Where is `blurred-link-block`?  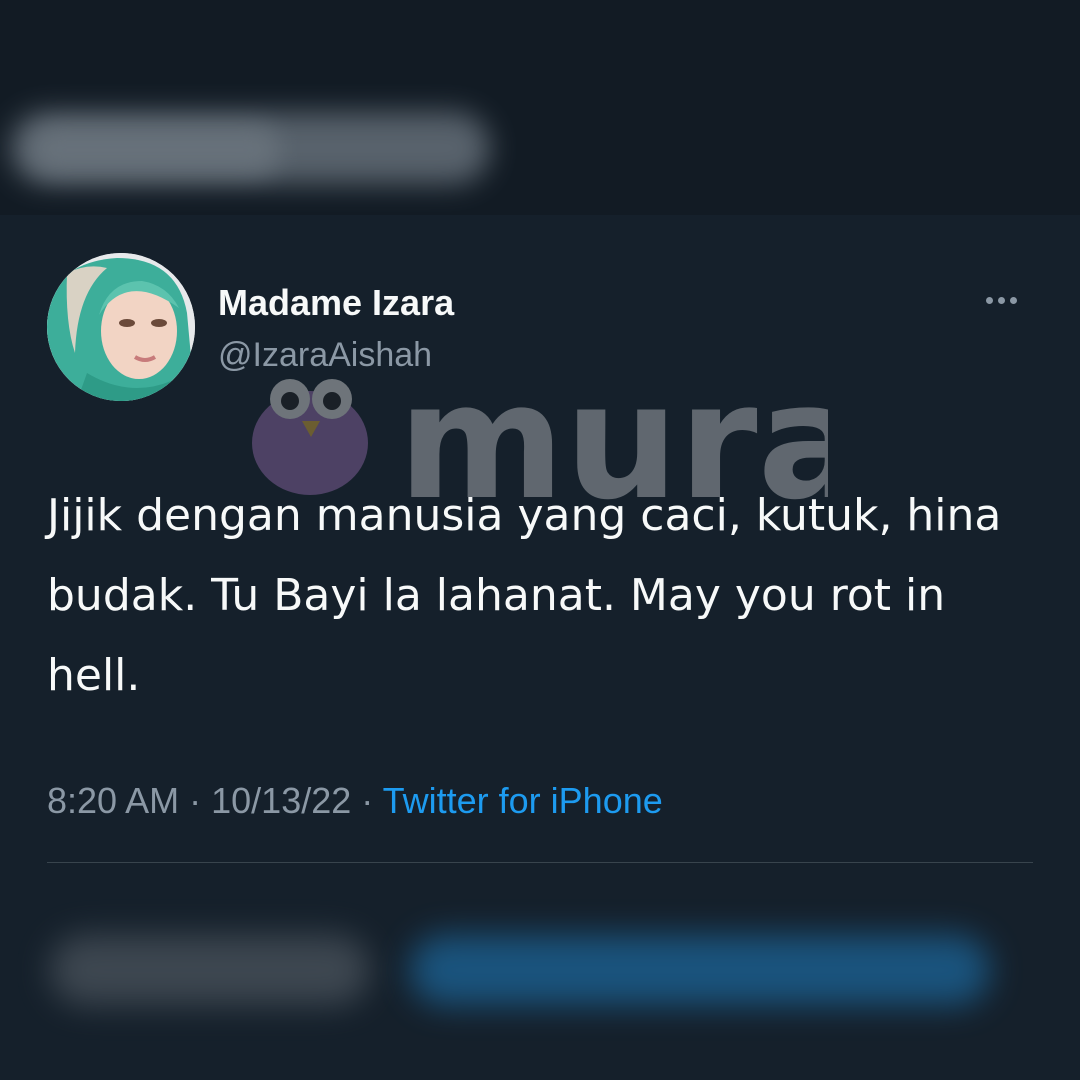
blurred-link-block is located at coordinates (700, 970).